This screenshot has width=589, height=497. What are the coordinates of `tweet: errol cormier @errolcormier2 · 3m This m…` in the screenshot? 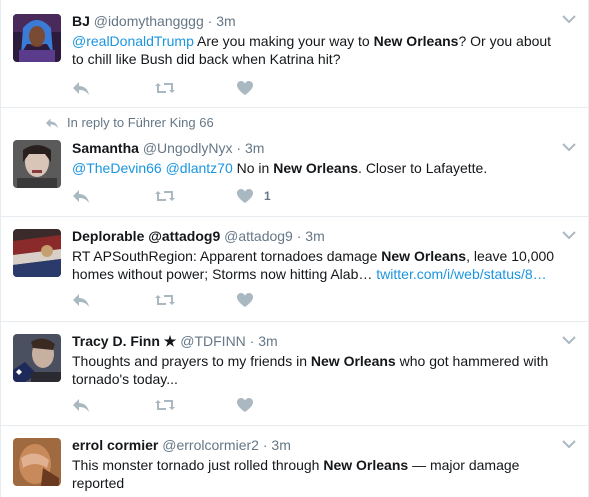 It's located at (294, 461).